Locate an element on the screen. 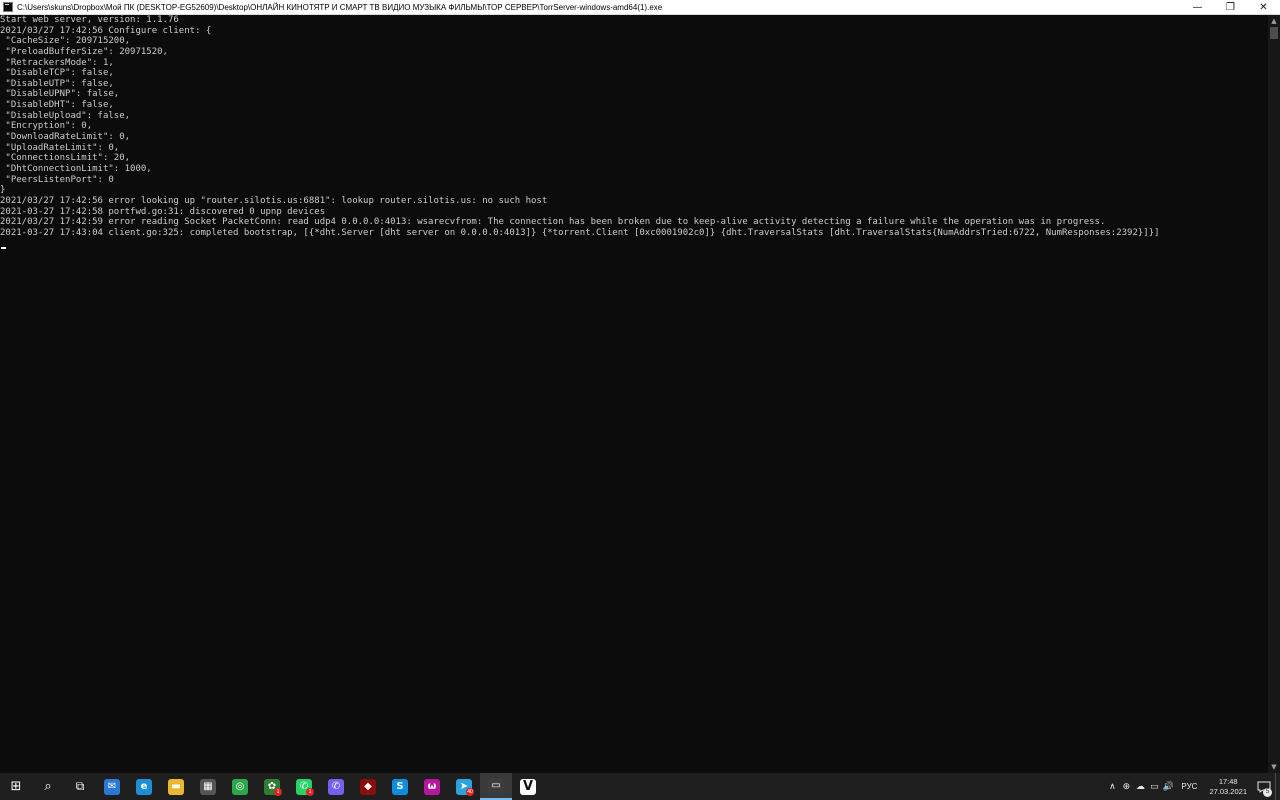 The width and height of the screenshot is (1280, 800). console-line: "DisableUTP": false, is located at coordinates (57, 83).